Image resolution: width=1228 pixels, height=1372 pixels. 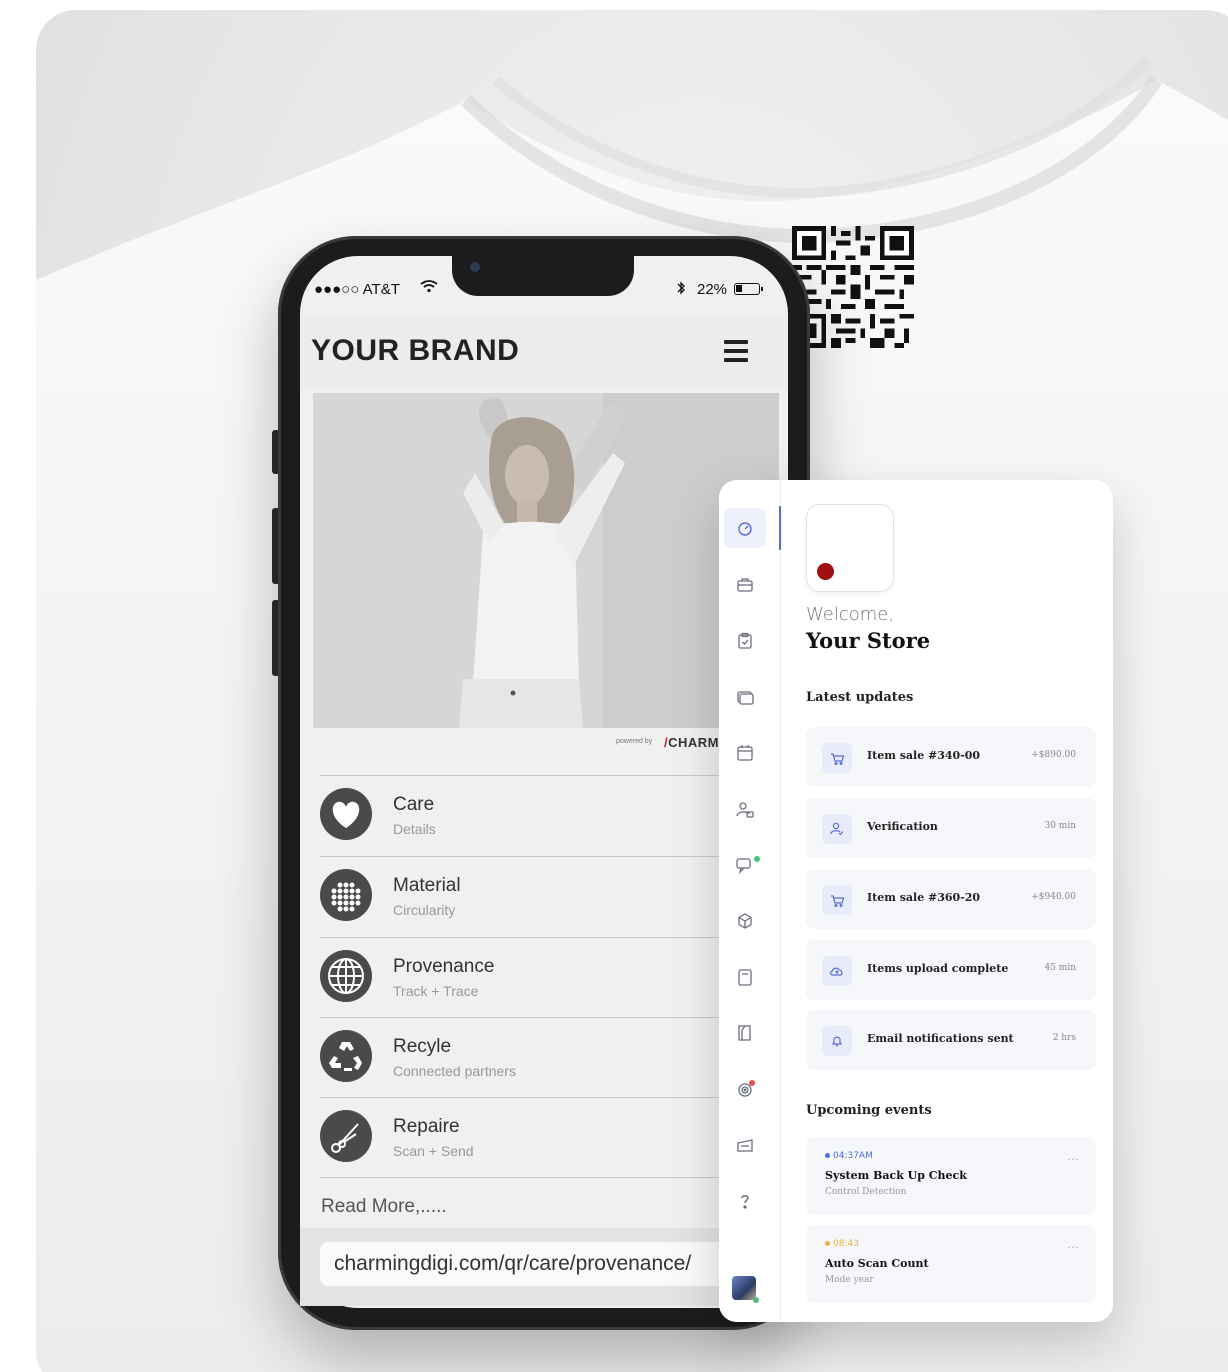 I want to click on dashboard-gauge-icon, so click(x=745, y=529).